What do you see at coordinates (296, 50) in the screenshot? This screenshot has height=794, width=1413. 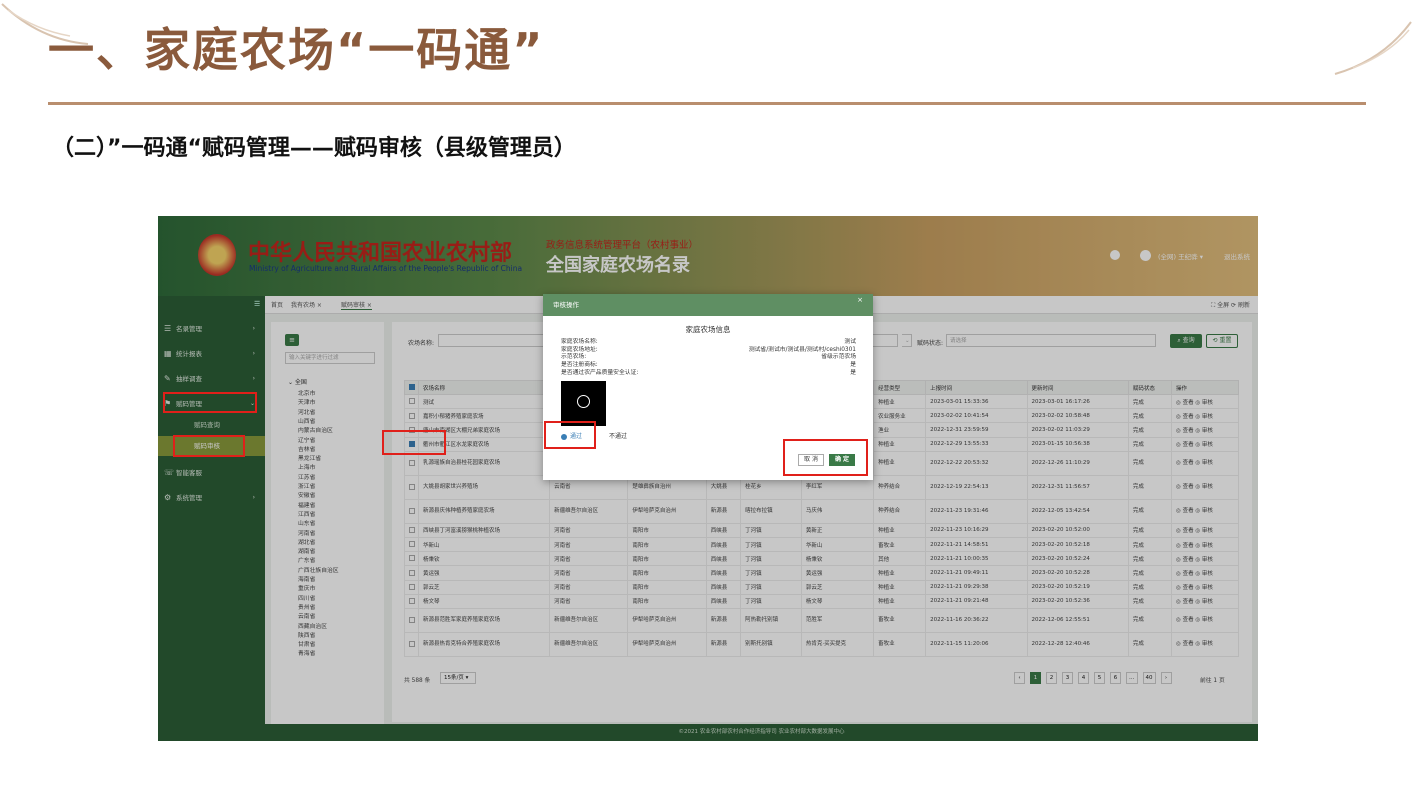 I see `slide-title: 一、家庭农场“一码通”` at bounding box center [296, 50].